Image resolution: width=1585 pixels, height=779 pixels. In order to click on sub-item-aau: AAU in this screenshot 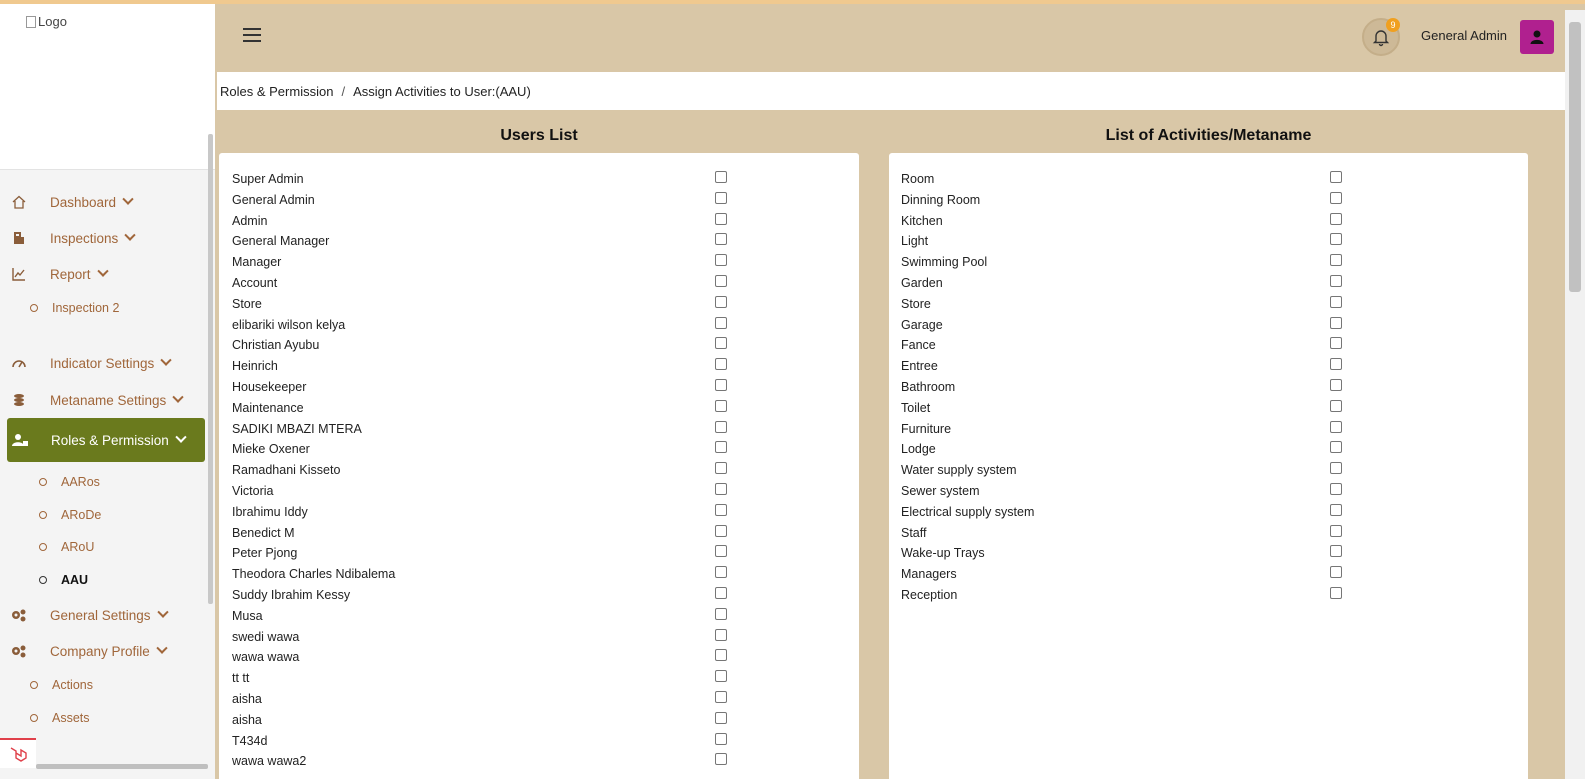, I will do `click(63, 580)`.